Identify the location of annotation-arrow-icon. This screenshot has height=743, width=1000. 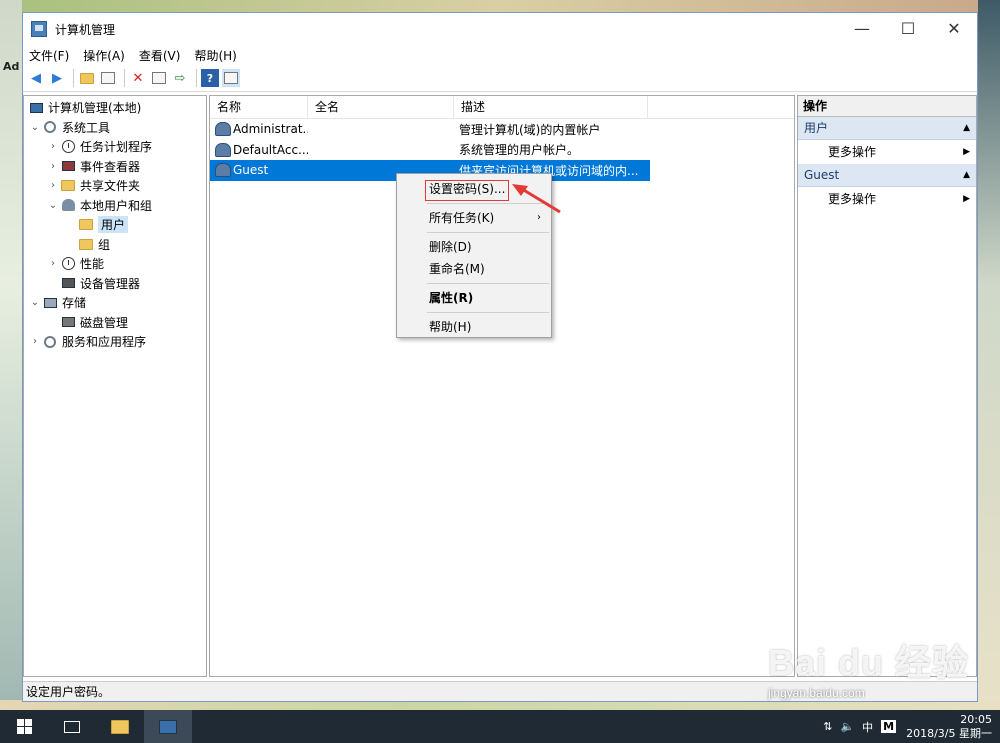
(536, 199).